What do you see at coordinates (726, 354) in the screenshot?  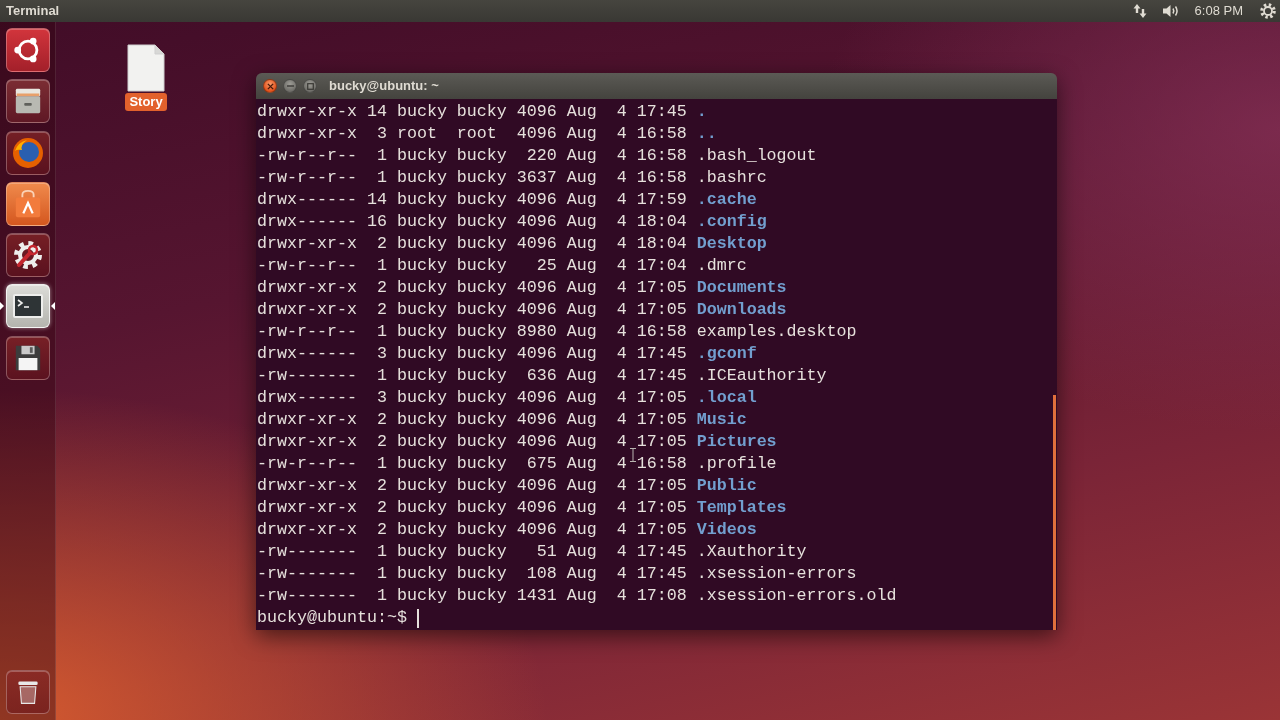 I see `directory-name: .gconf` at bounding box center [726, 354].